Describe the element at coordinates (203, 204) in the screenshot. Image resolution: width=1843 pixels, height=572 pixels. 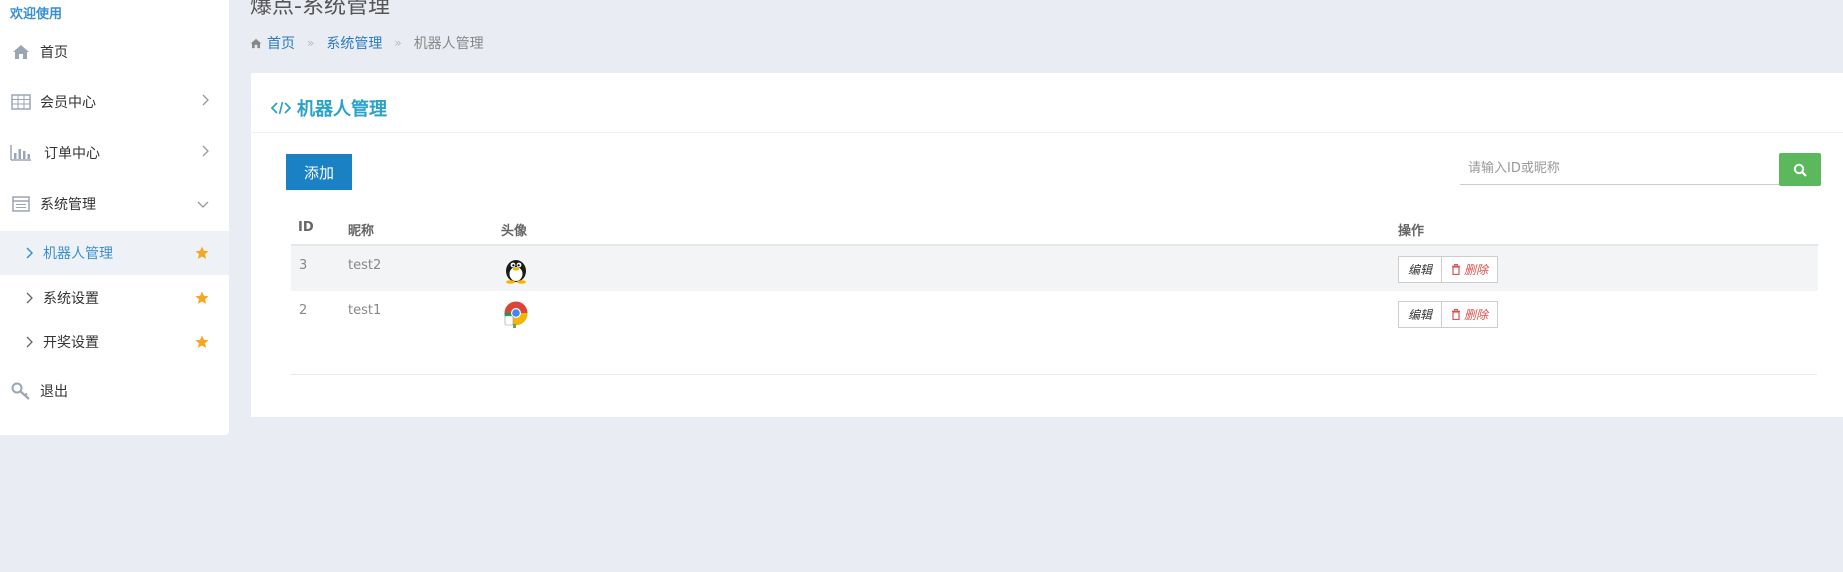
I see `chevron-down-icon` at that location.